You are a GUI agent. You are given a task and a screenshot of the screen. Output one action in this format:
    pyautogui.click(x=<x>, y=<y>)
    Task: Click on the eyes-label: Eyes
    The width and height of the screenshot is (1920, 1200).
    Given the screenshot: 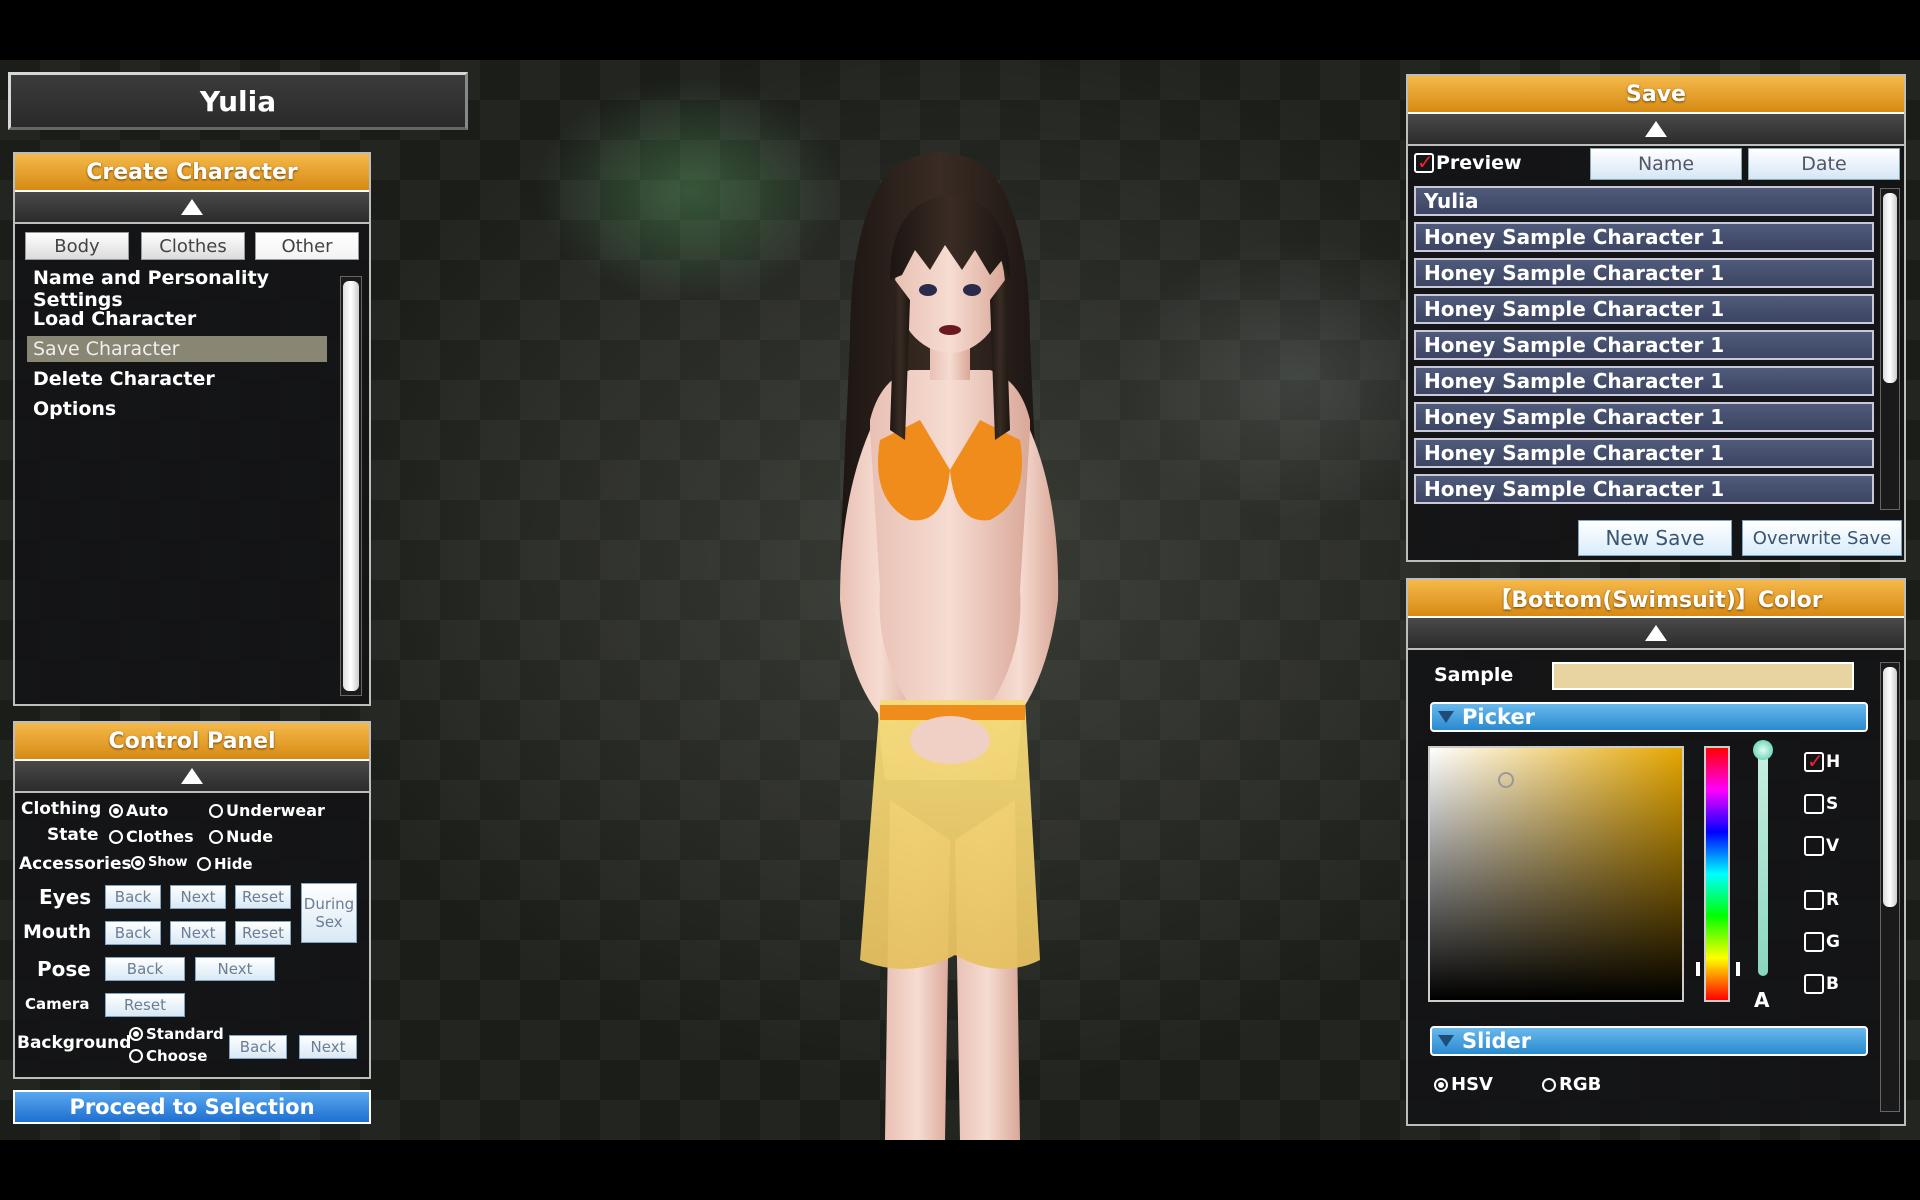 What is the action you would take?
    pyautogui.click(x=65, y=897)
    